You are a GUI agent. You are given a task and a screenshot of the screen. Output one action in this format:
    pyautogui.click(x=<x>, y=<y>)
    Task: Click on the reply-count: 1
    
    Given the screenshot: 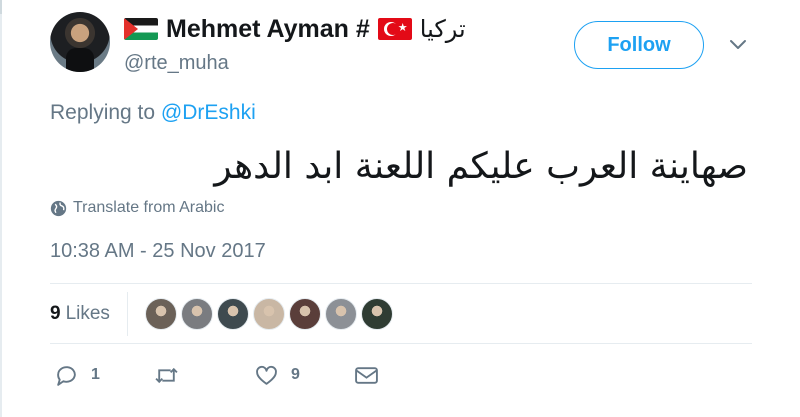 What is the action you would take?
    pyautogui.click(x=95, y=374)
    